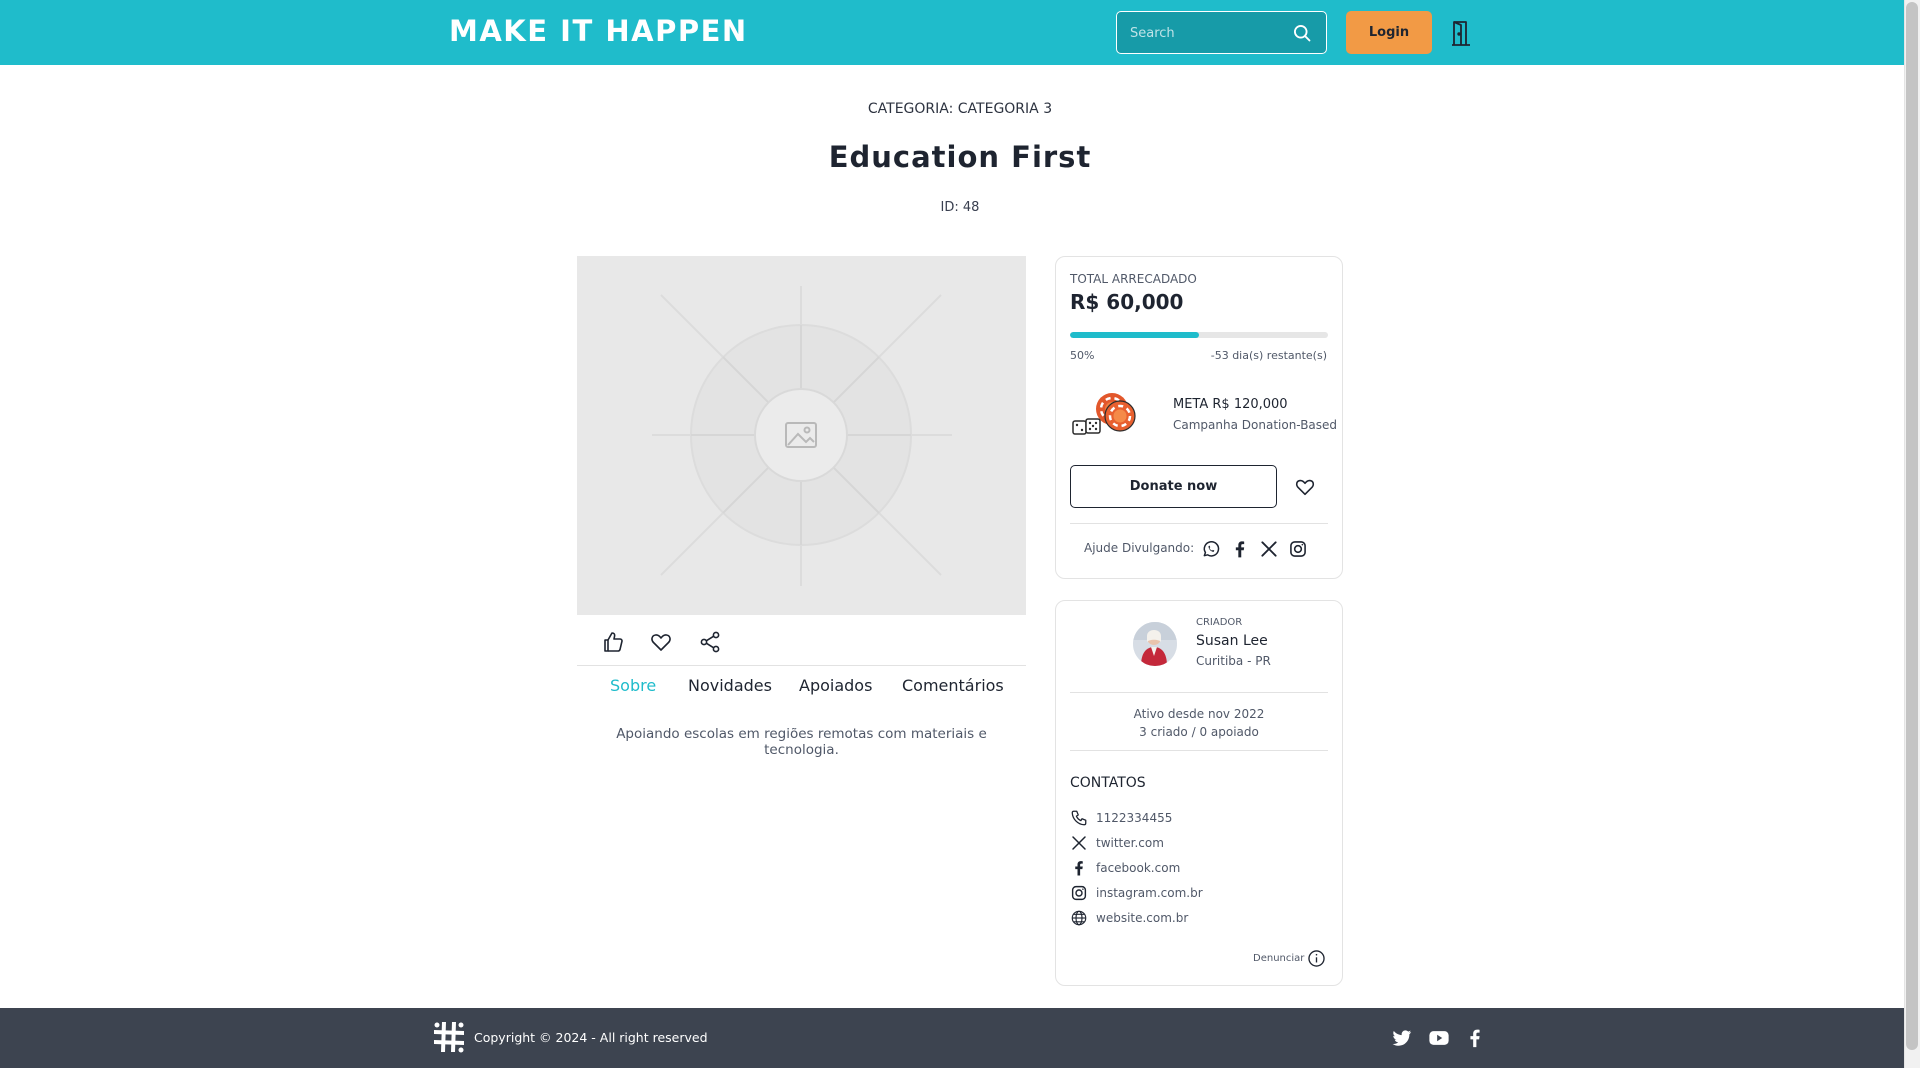 Image resolution: width=1920 pixels, height=1068 pixels. I want to click on search-box, so click(1221, 32).